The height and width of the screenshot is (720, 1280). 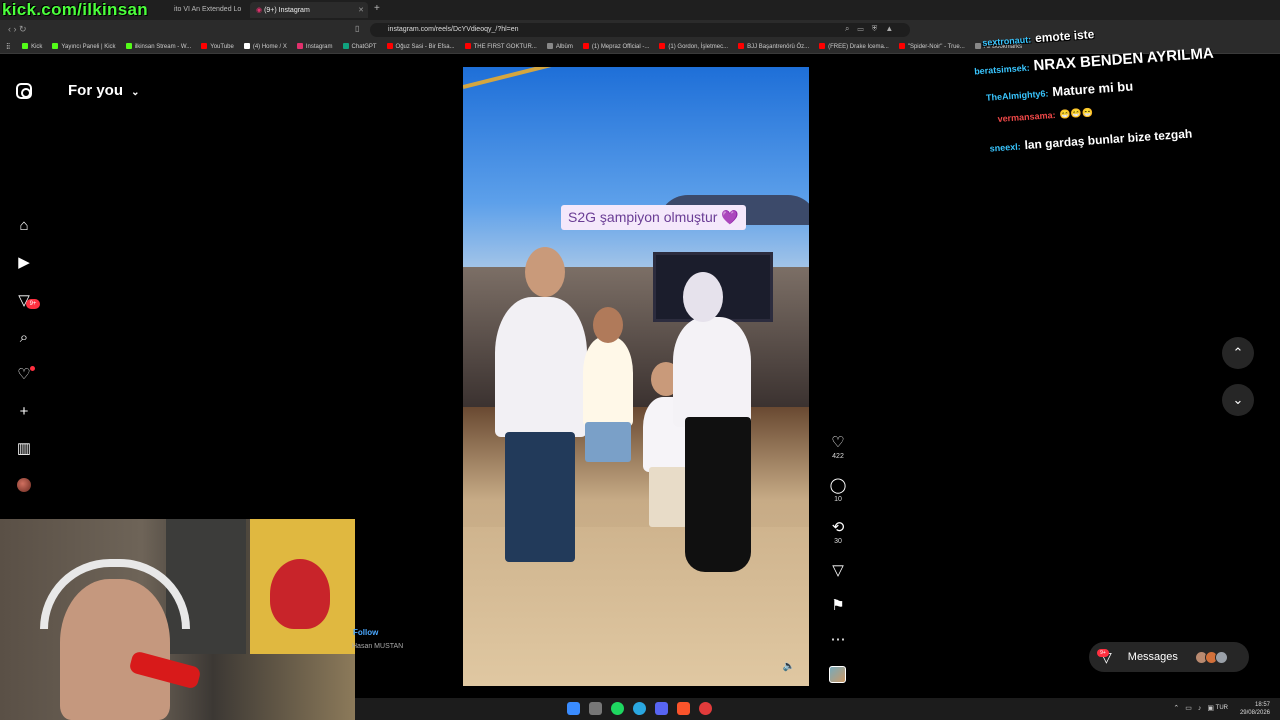 What do you see at coordinates (364, 47) in the screenshot?
I see `bookmark-label: ChatGPT` at bounding box center [364, 47].